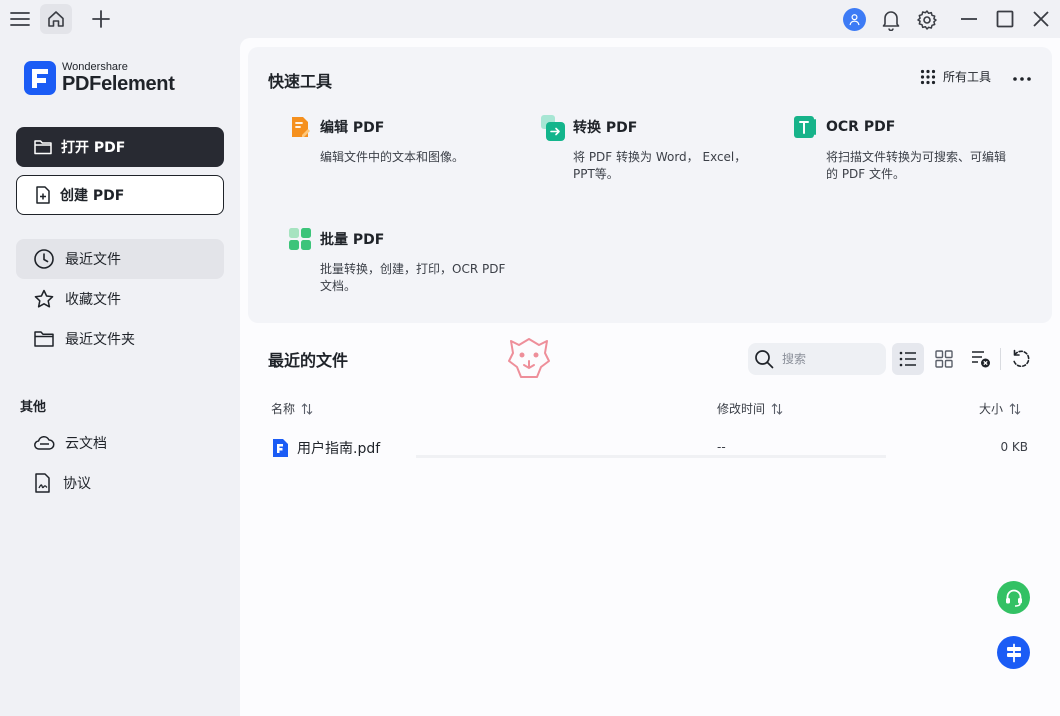 The width and height of the screenshot is (1060, 716). I want to click on quick-tools-title: 快速工具, so click(300, 81).